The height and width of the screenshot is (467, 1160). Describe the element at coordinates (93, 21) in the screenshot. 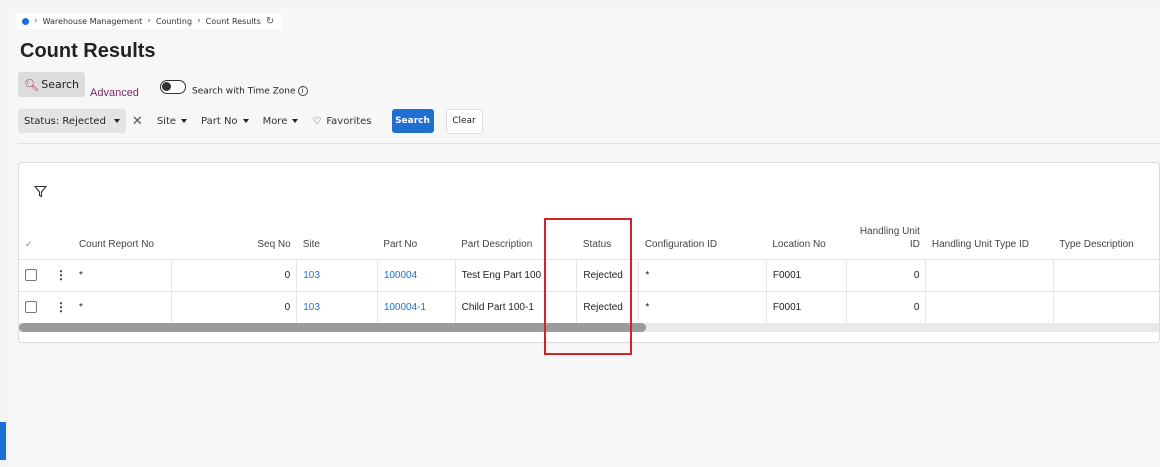

I see `breadcrumb-warehouse-management: Warehouse Management` at that location.